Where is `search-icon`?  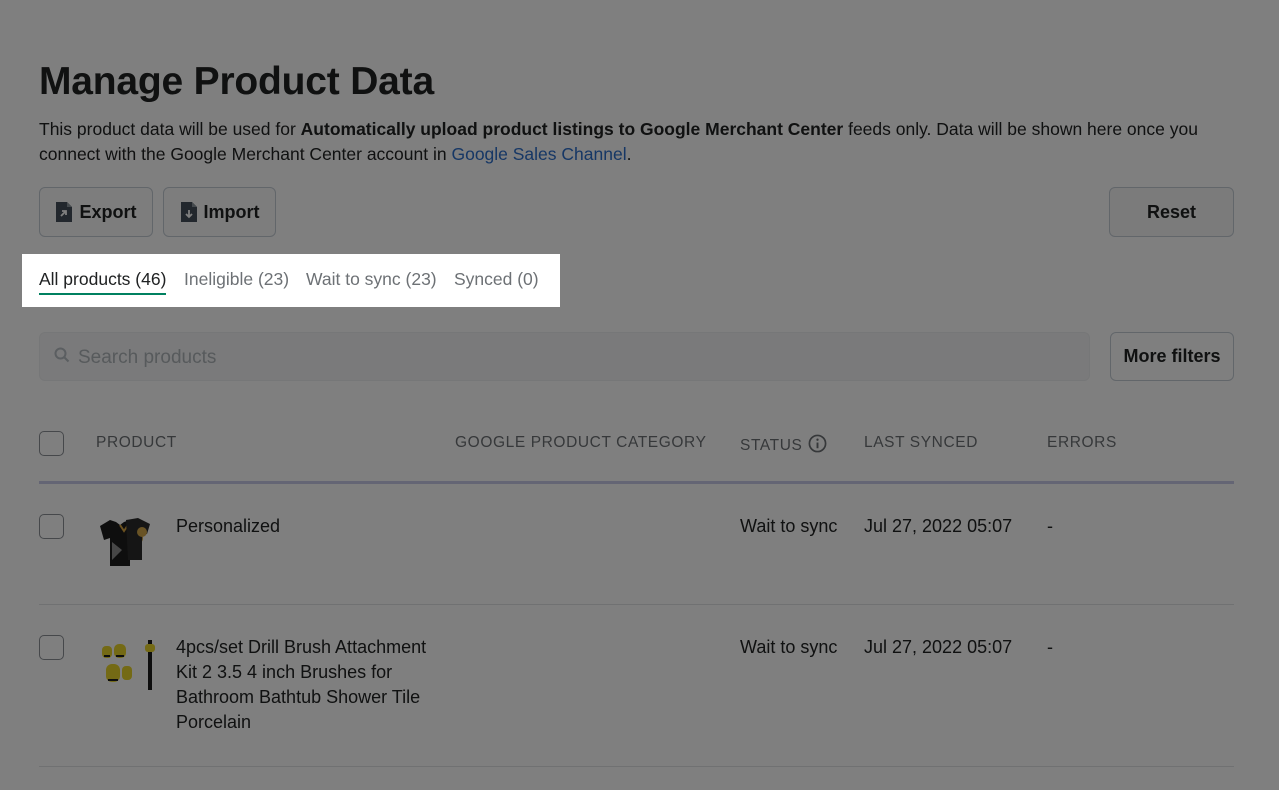
search-icon is located at coordinates (62, 355).